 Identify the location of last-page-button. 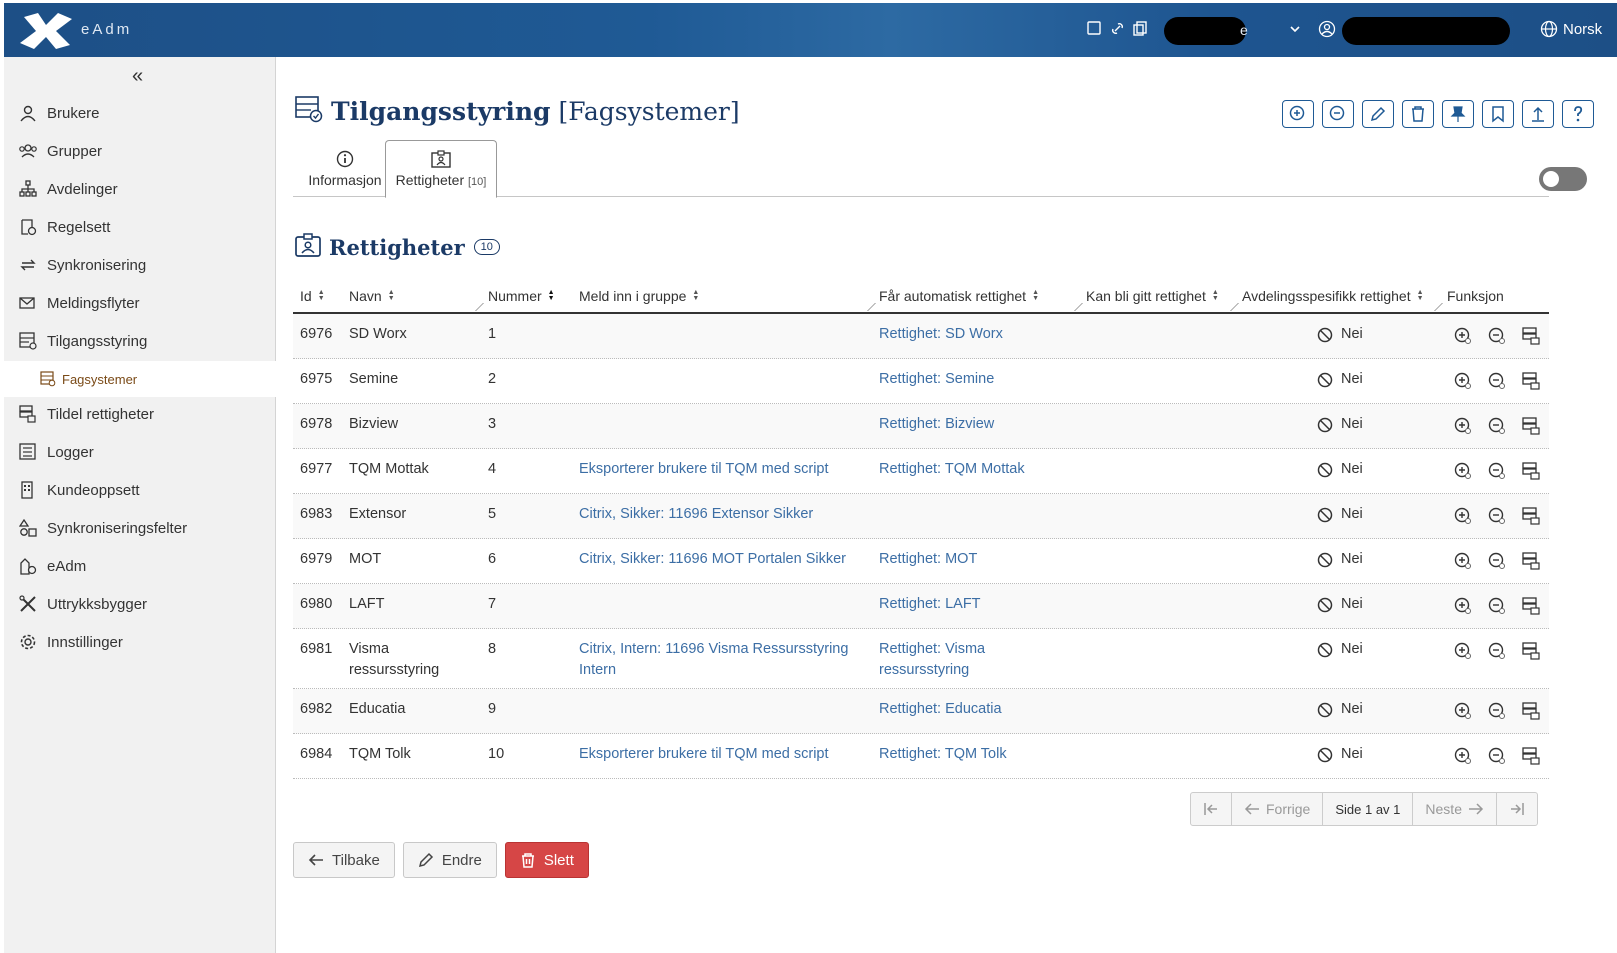
(1517, 809).